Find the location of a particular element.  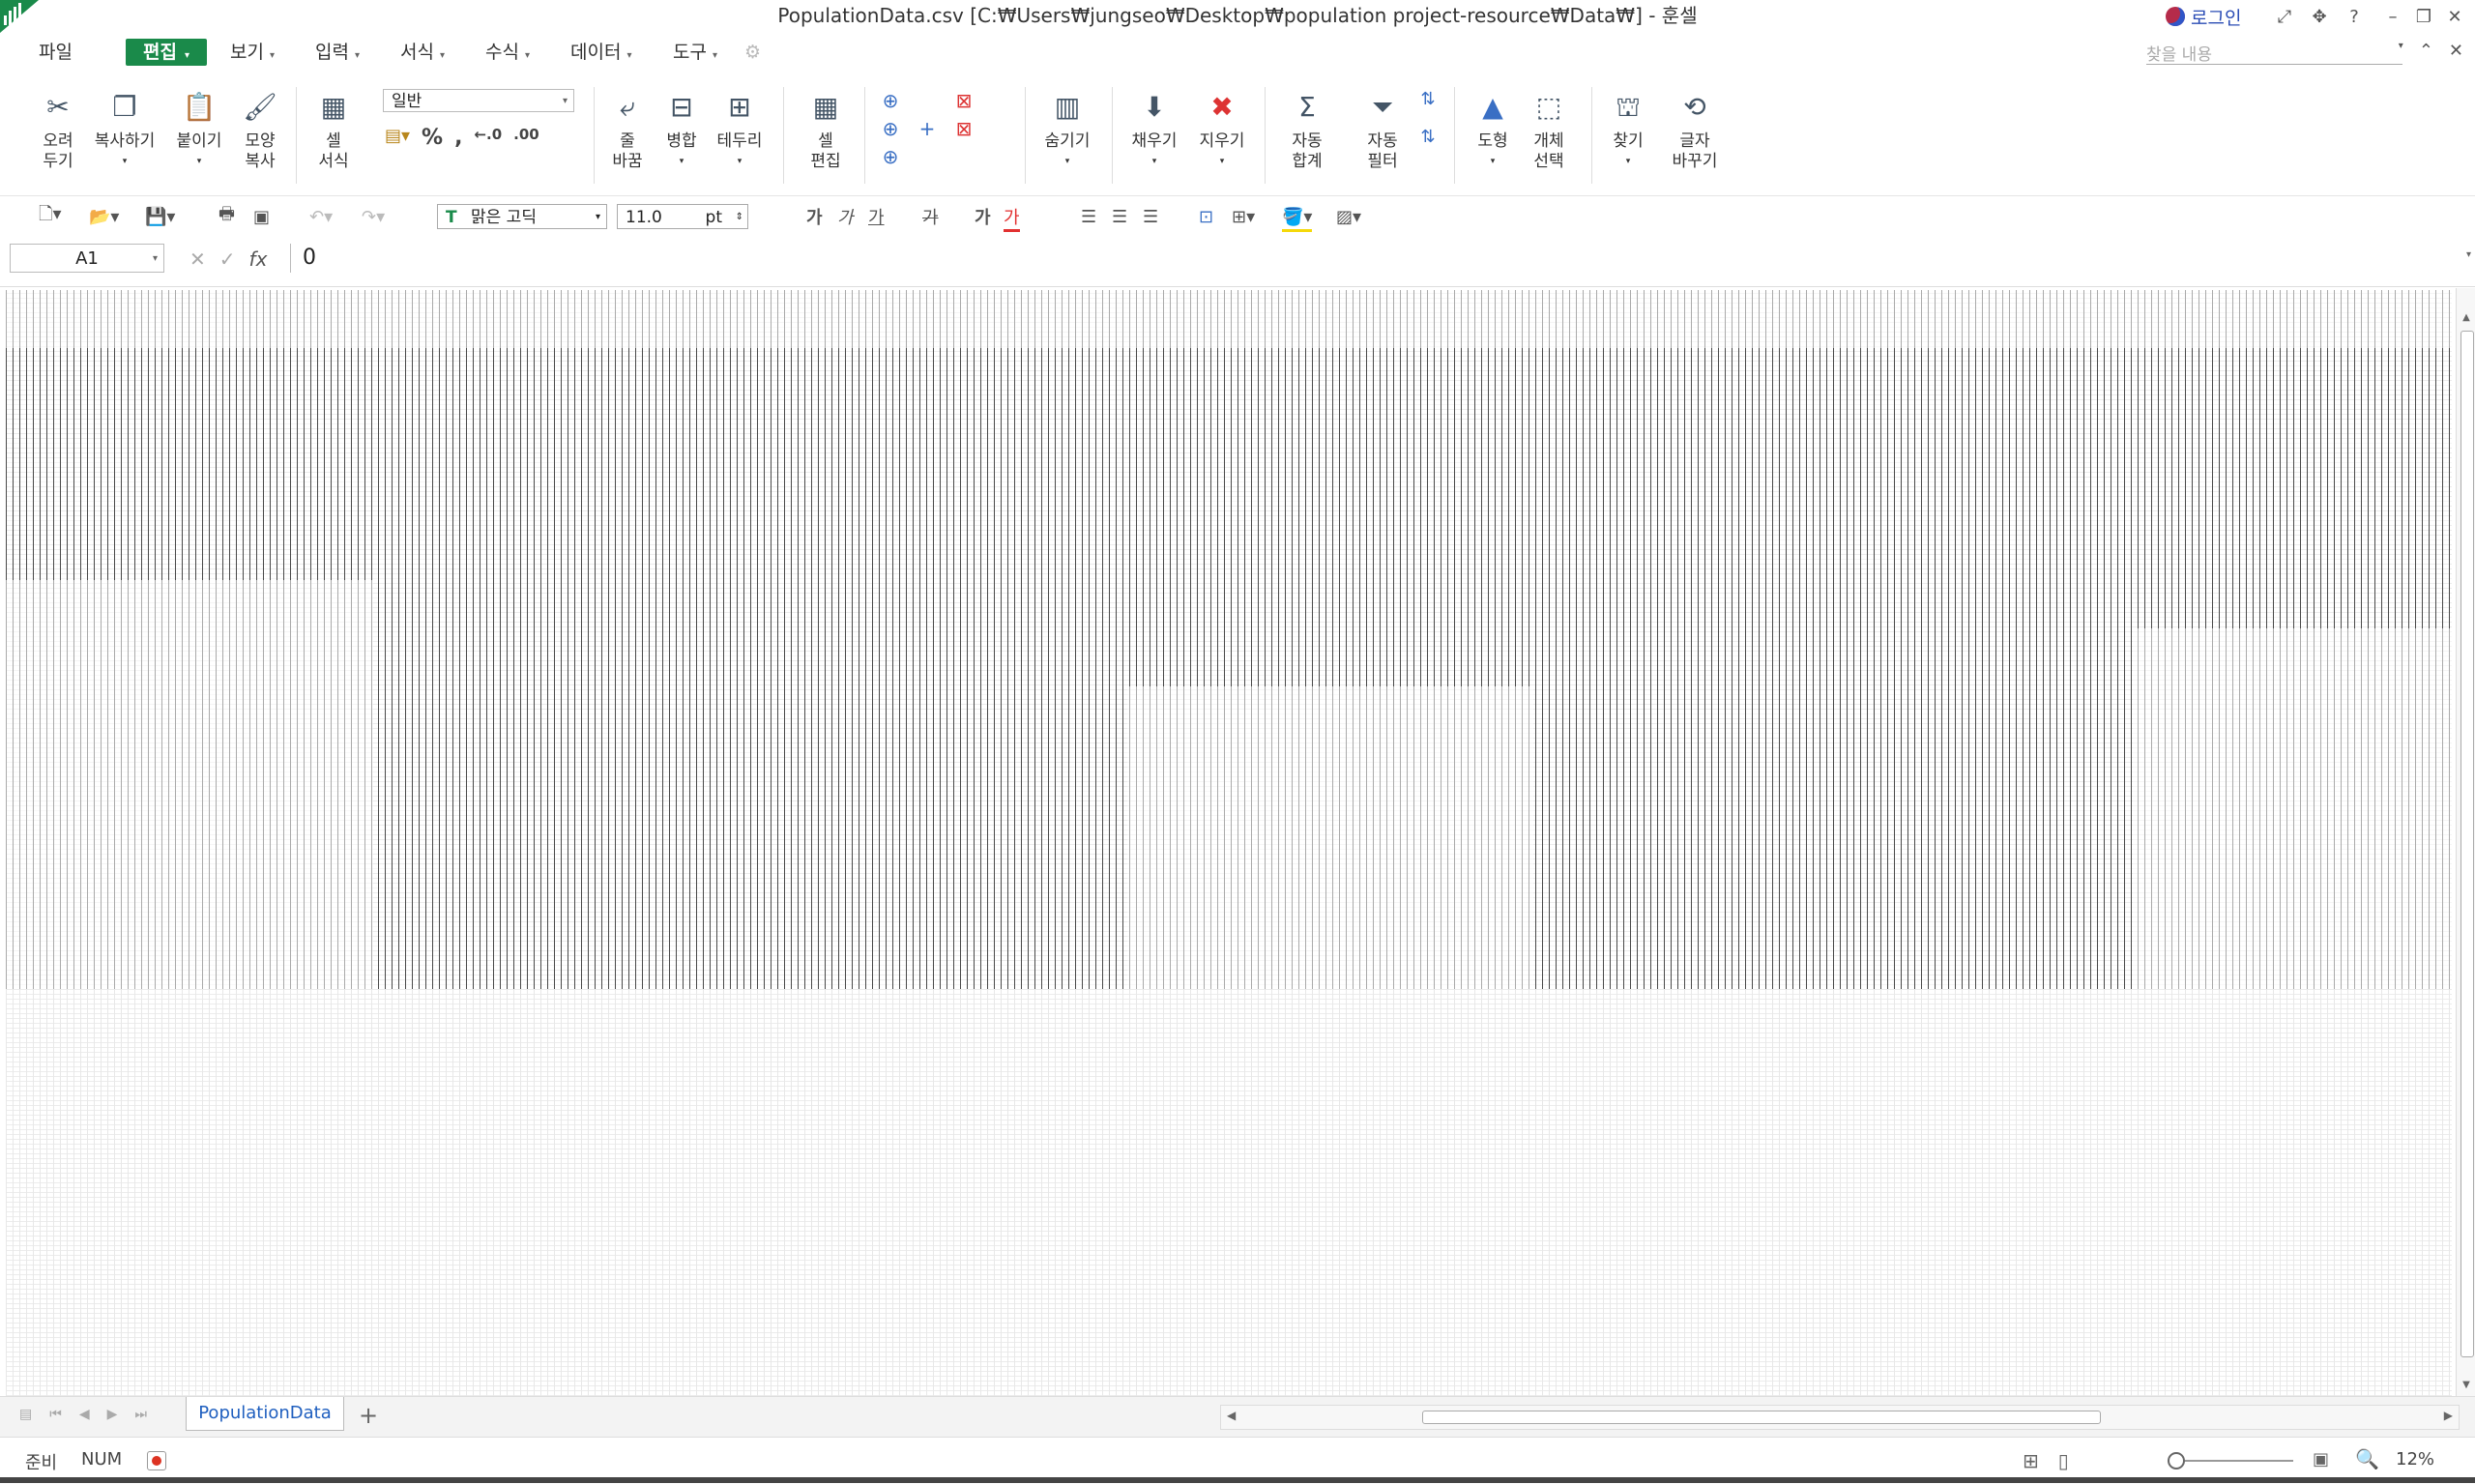

ribbon-collapse-icon: ⌃ is located at coordinates (2426, 51).